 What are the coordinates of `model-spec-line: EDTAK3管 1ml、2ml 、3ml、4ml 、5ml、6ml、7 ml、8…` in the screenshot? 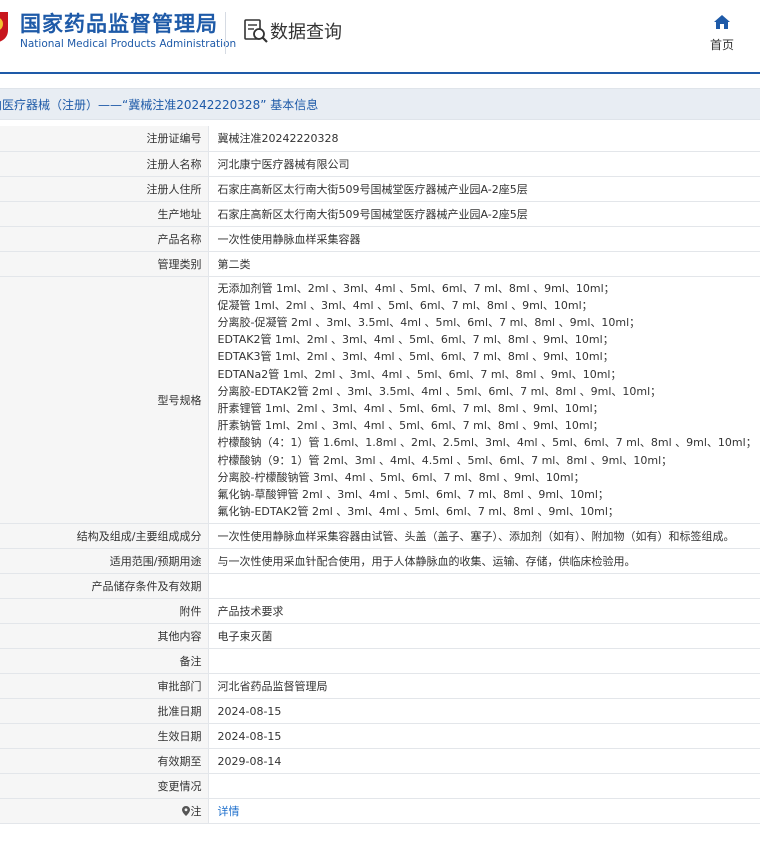 It's located at (415, 357).